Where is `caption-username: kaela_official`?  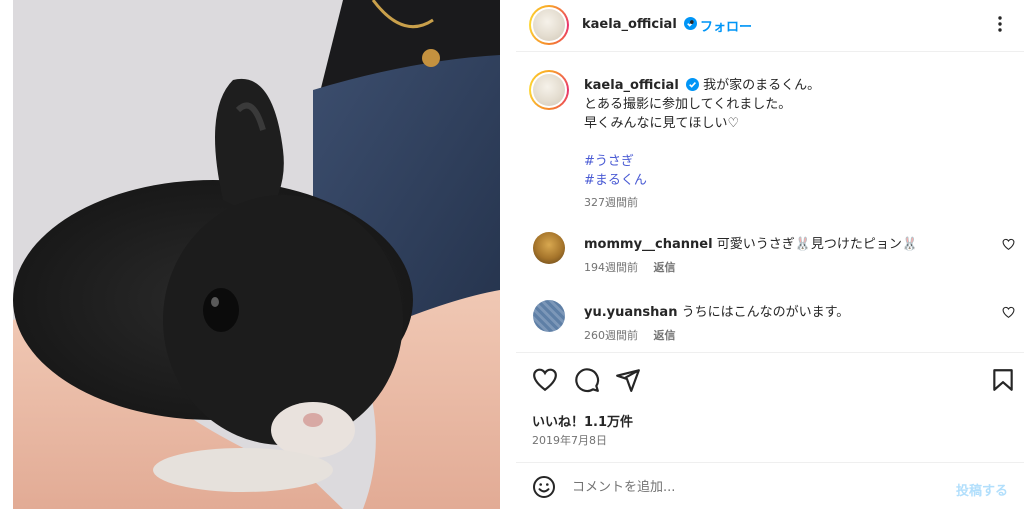
caption-username: kaela_official is located at coordinates (631, 85).